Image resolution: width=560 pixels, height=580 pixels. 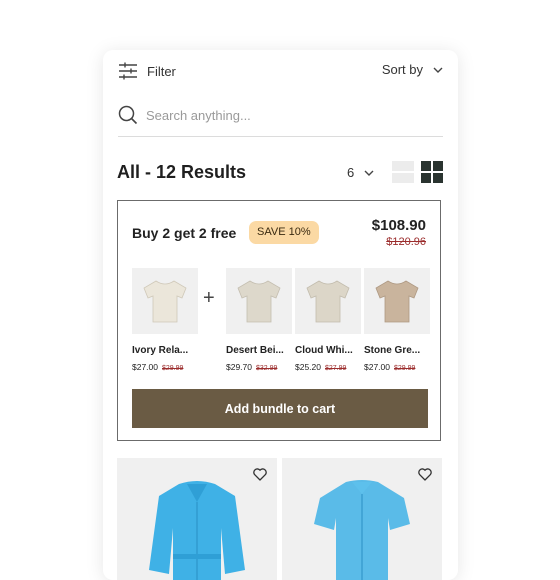 I want to click on filter-label: Filter, so click(x=161, y=71).